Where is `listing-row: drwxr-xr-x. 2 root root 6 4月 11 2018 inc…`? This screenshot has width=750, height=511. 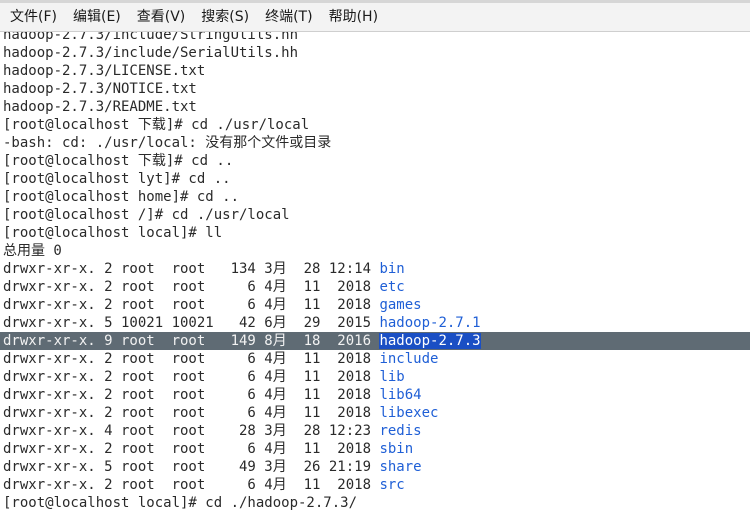 listing-row: drwxr-xr-x. 2 root root 6 4月 11 2018 inc… is located at coordinates (375, 359).